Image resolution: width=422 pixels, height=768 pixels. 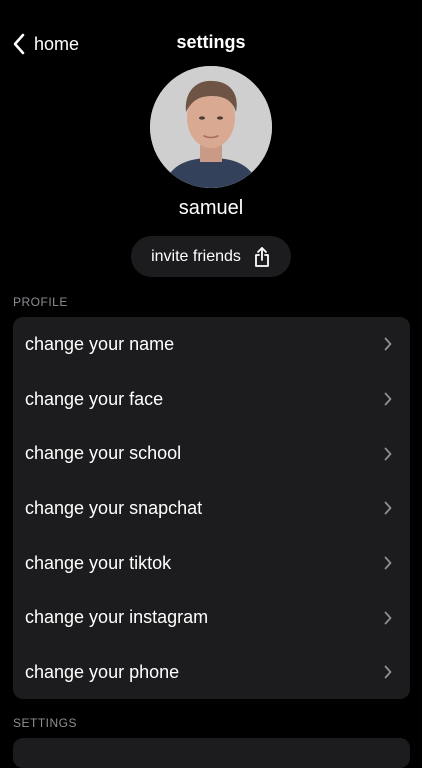 I want to click on navigation-bar: home settings, so click(x=211, y=44).